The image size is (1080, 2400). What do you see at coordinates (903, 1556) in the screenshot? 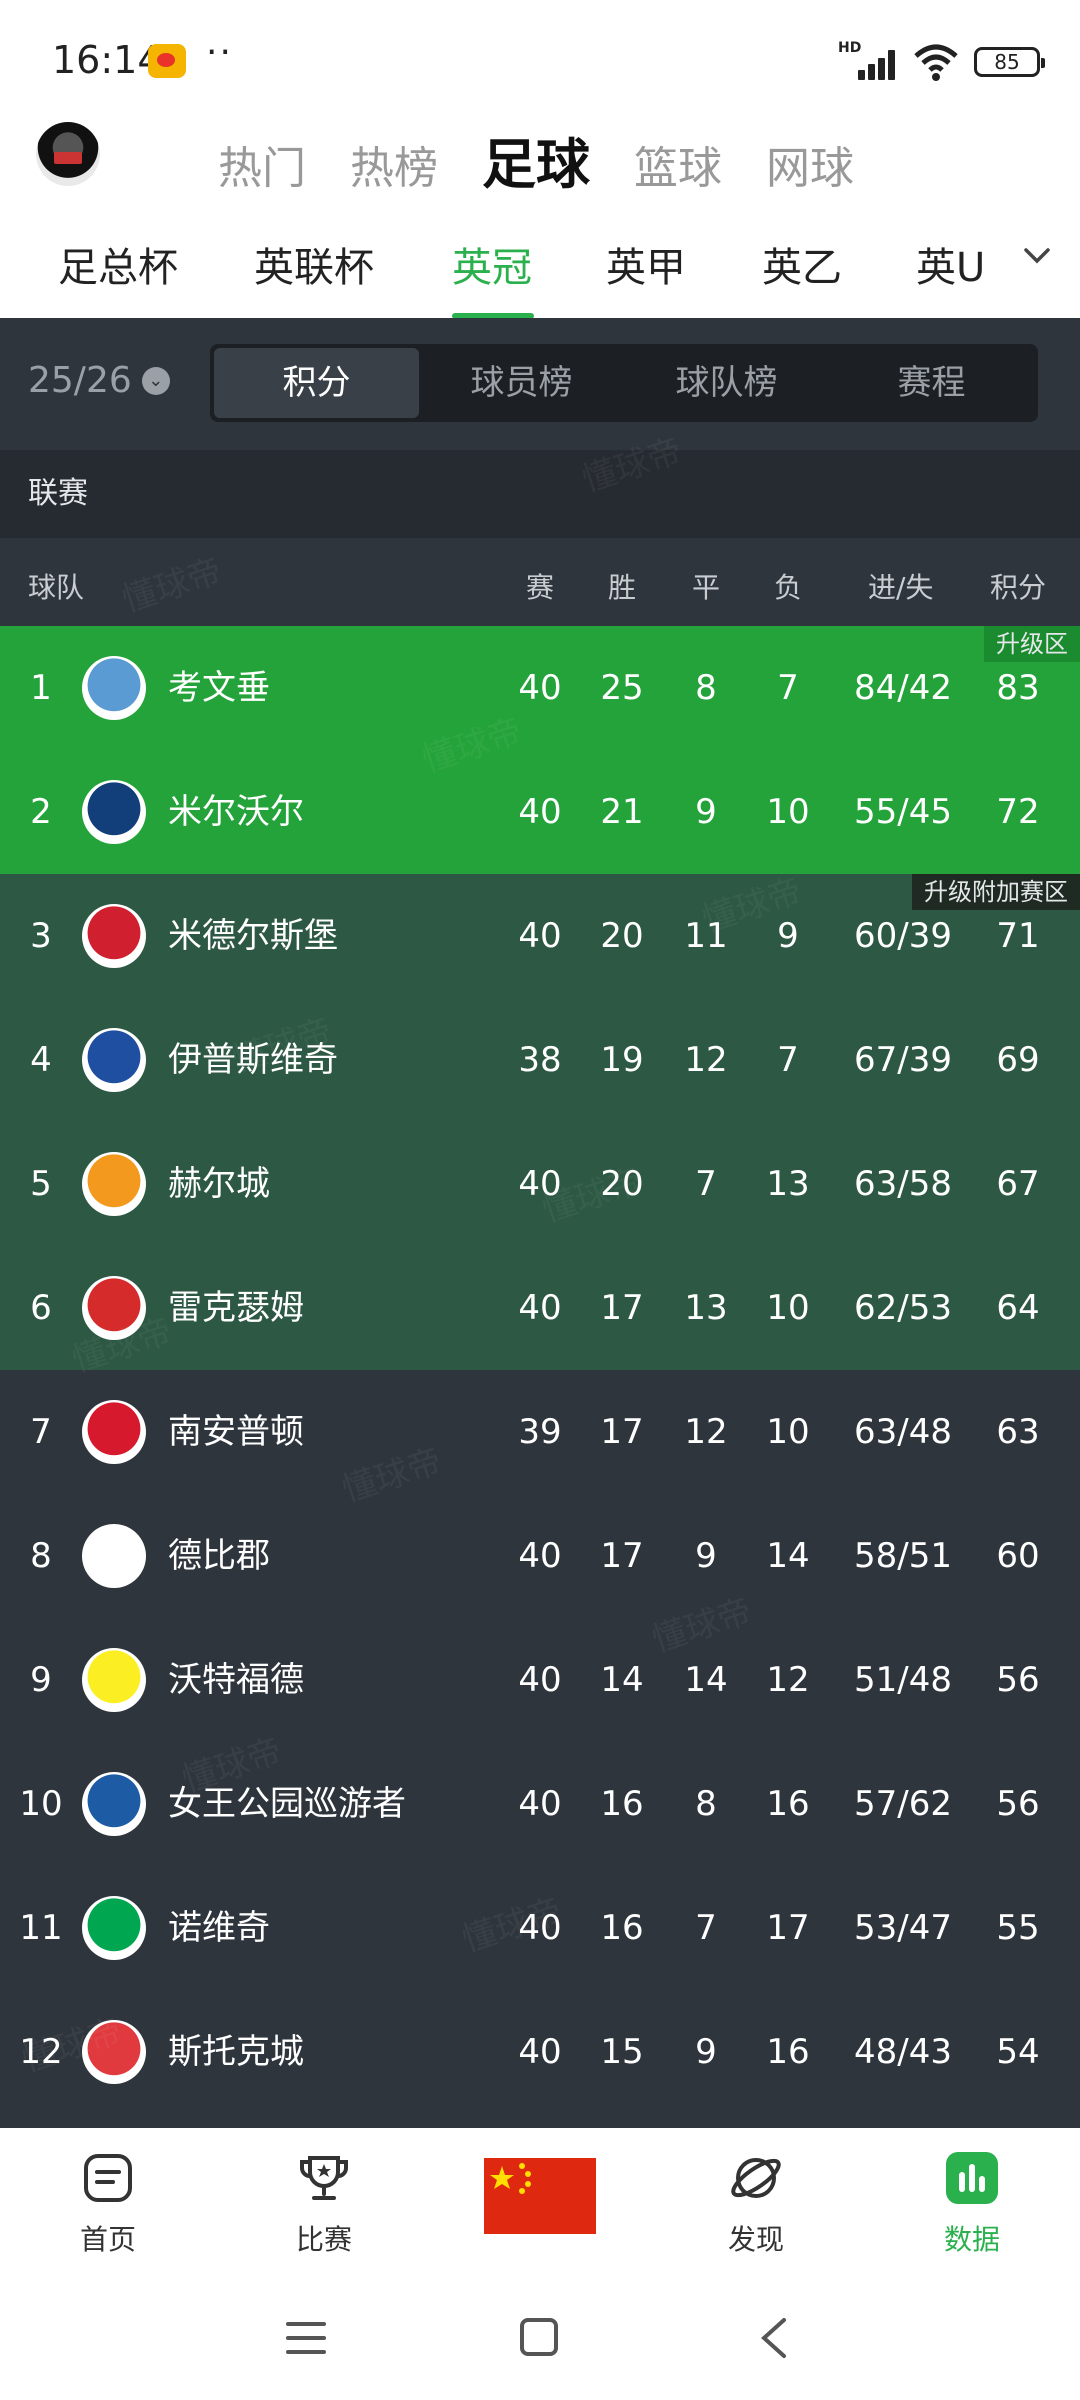
I see `goals-cell: 58/51` at bounding box center [903, 1556].